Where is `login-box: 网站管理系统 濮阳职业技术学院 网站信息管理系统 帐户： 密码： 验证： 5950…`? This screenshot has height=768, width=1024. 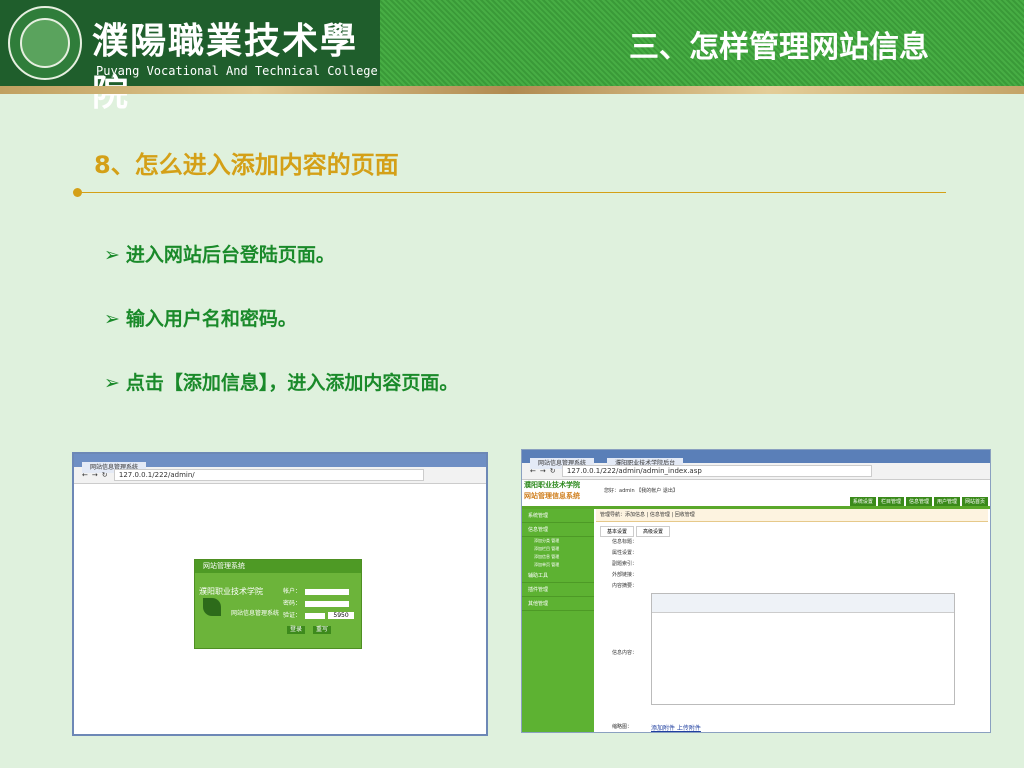 login-box: 网站管理系统 濮阳职业技术学院 网站信息管理系统 帐户： 密码： 验证： 5950… is located at coordinates (278, 604).